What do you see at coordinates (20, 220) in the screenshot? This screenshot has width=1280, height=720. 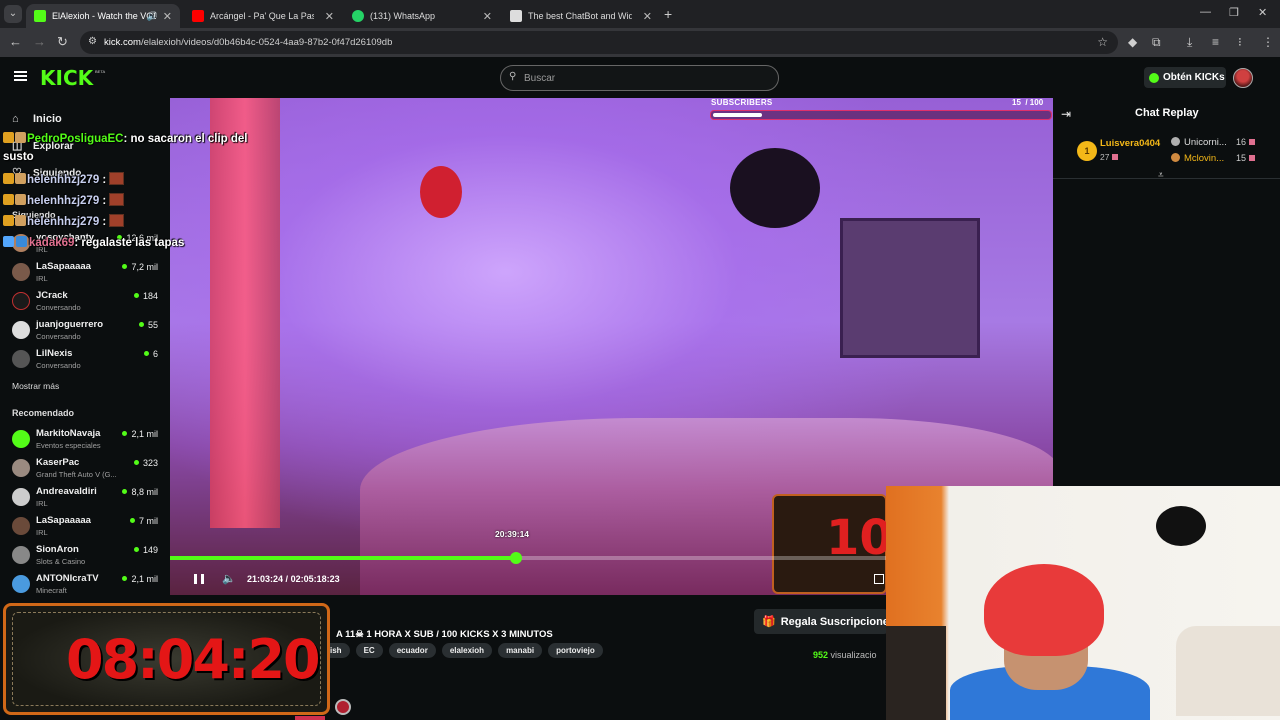 I see `badge-icon` at bounding box center [20, 220].